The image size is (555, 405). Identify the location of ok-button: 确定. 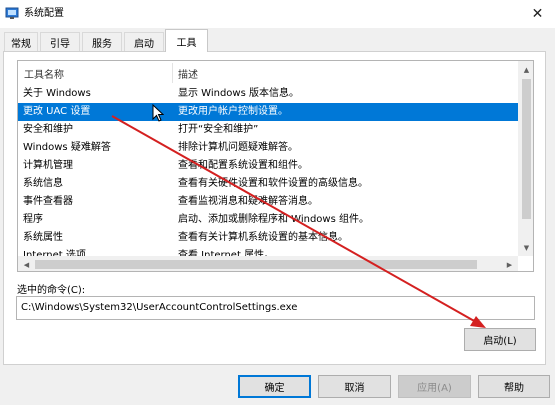
(274, 386).